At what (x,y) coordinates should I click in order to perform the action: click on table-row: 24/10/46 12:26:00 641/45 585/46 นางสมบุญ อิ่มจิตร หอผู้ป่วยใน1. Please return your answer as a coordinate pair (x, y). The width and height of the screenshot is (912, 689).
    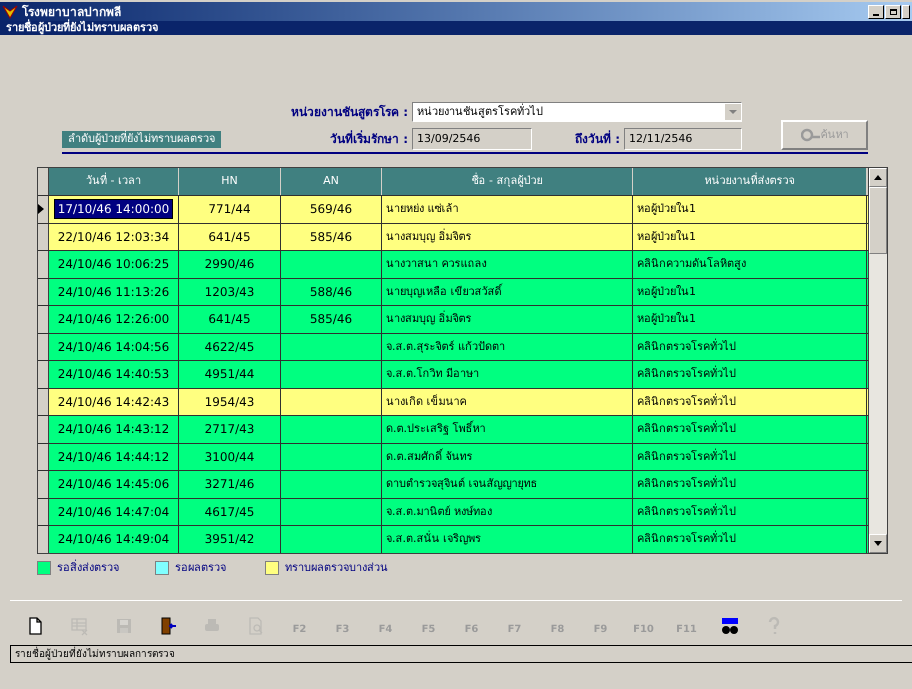
    Looking at the image, I should click on (453, 318).